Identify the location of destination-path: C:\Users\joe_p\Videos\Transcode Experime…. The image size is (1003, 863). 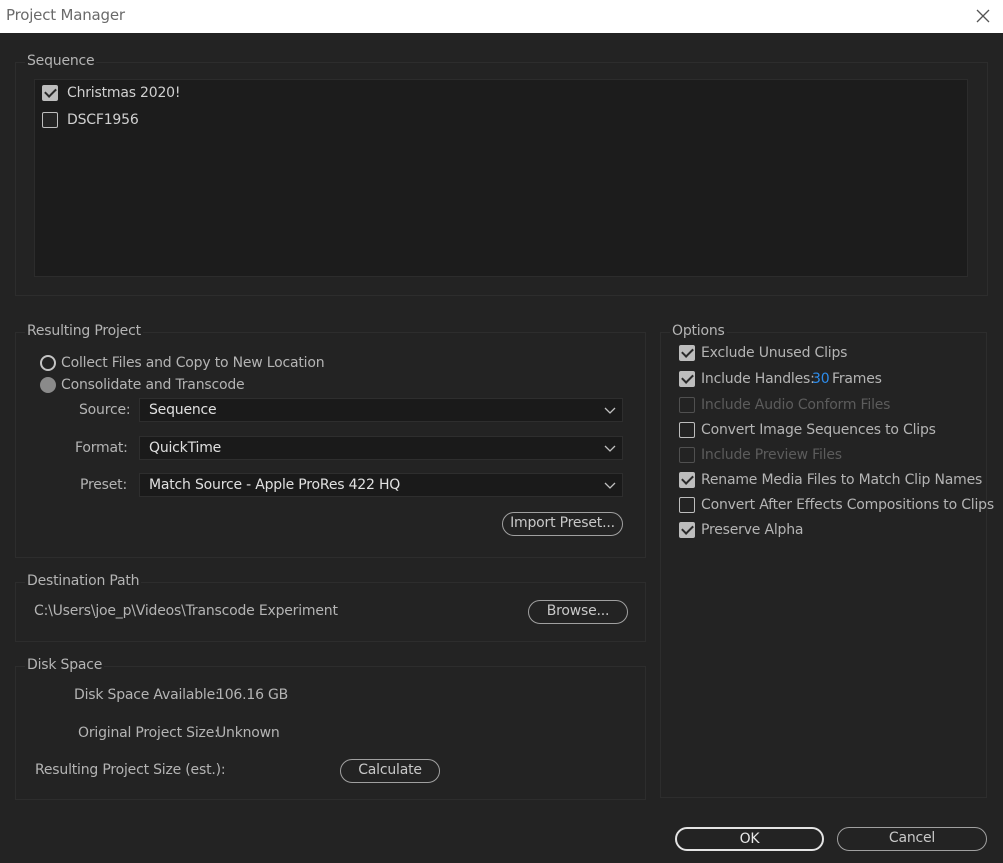
(186, 611).